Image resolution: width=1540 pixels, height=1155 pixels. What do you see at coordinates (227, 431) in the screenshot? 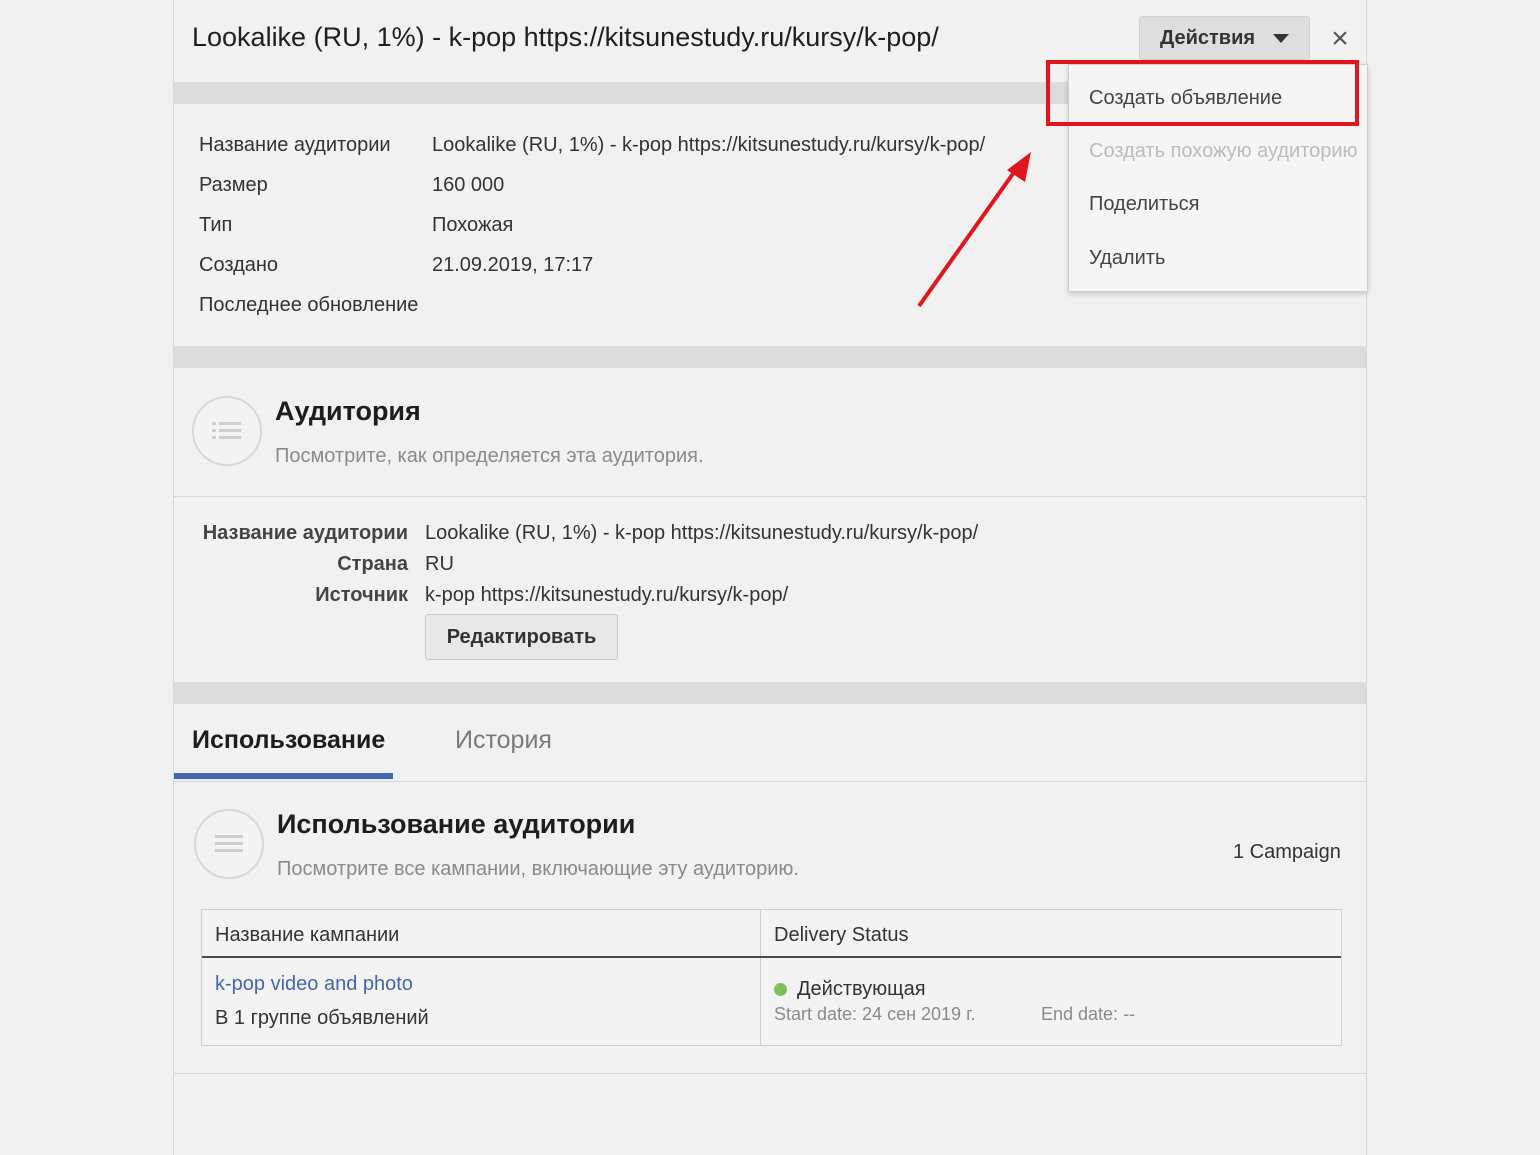
I see `list-icon` at bounding box center [227, 431].